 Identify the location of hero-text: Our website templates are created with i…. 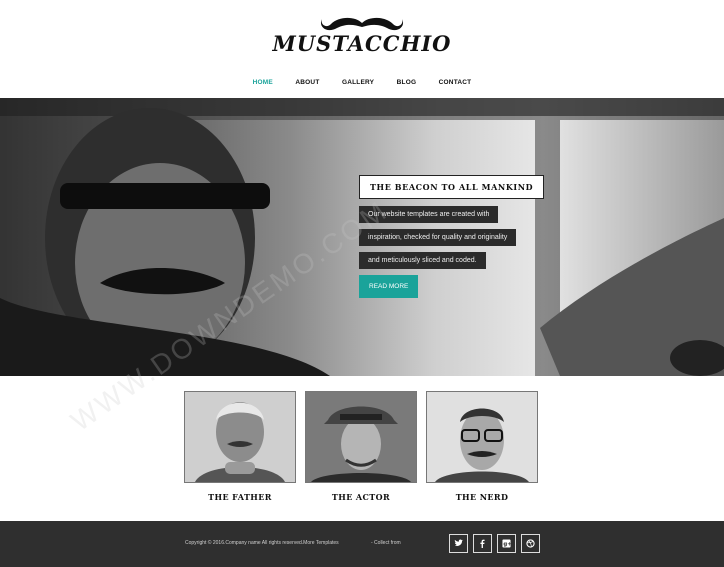
(438, 240).